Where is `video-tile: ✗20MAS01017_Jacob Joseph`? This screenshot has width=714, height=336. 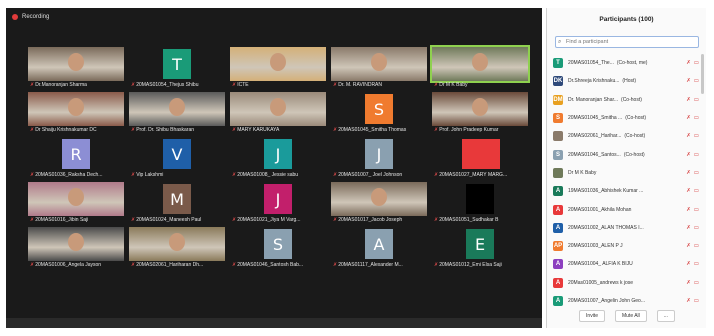
video-tile: ✗20MAS01017_Jacob Joseph is located at coordinates (379, 201).